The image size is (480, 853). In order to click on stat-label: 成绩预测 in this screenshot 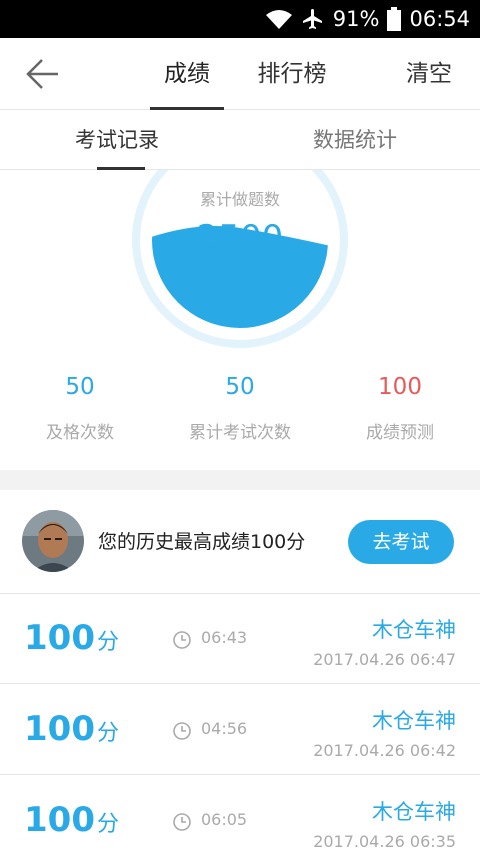, I will do `click(400, 433)`.